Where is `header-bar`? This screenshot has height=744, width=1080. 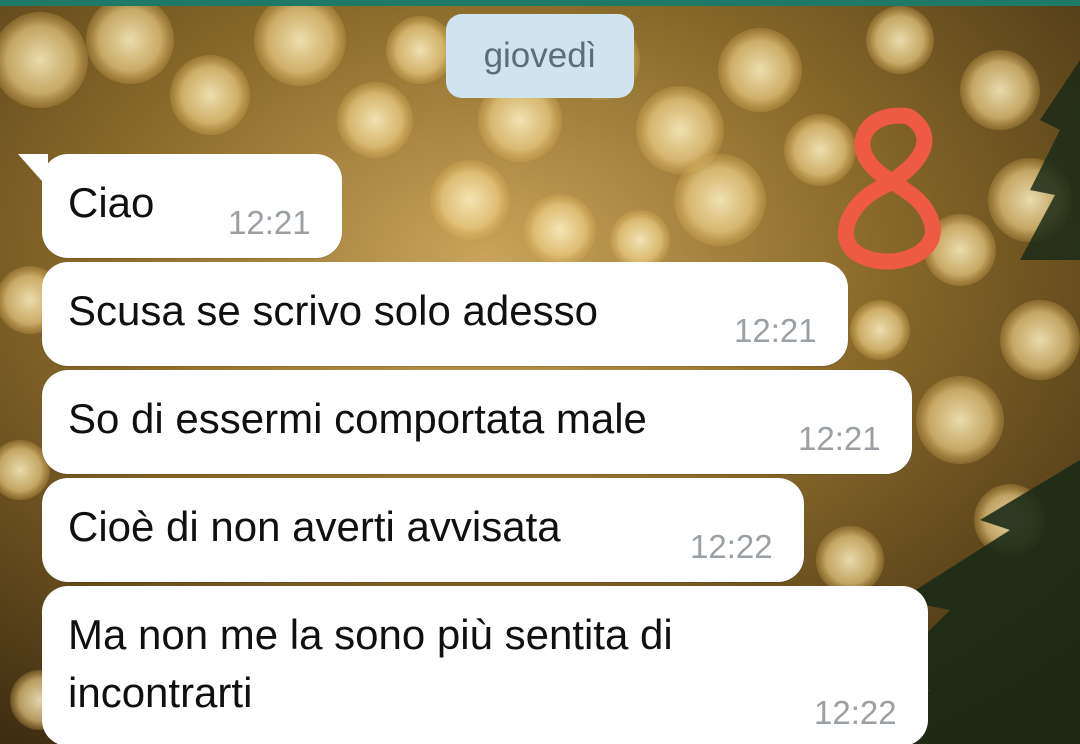
header-bar is located at coordinates (540, 3).